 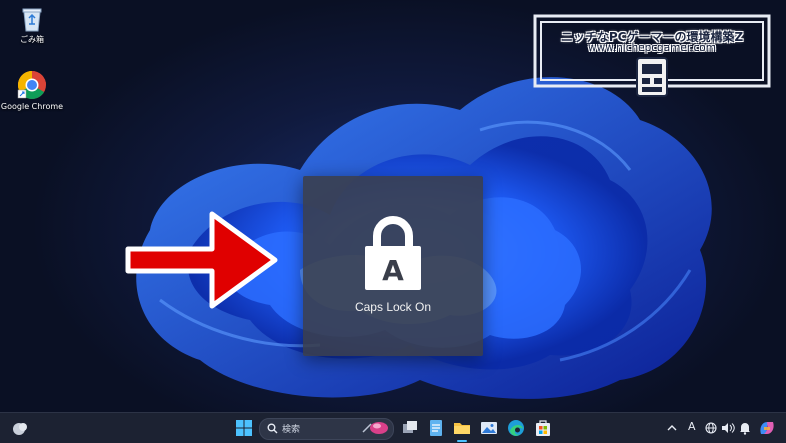 What do you see at coordinates (672, 428) in the screenshot?
I see `show-hidden-icons-chevron-up-icon` at bounding box center [672, 428].